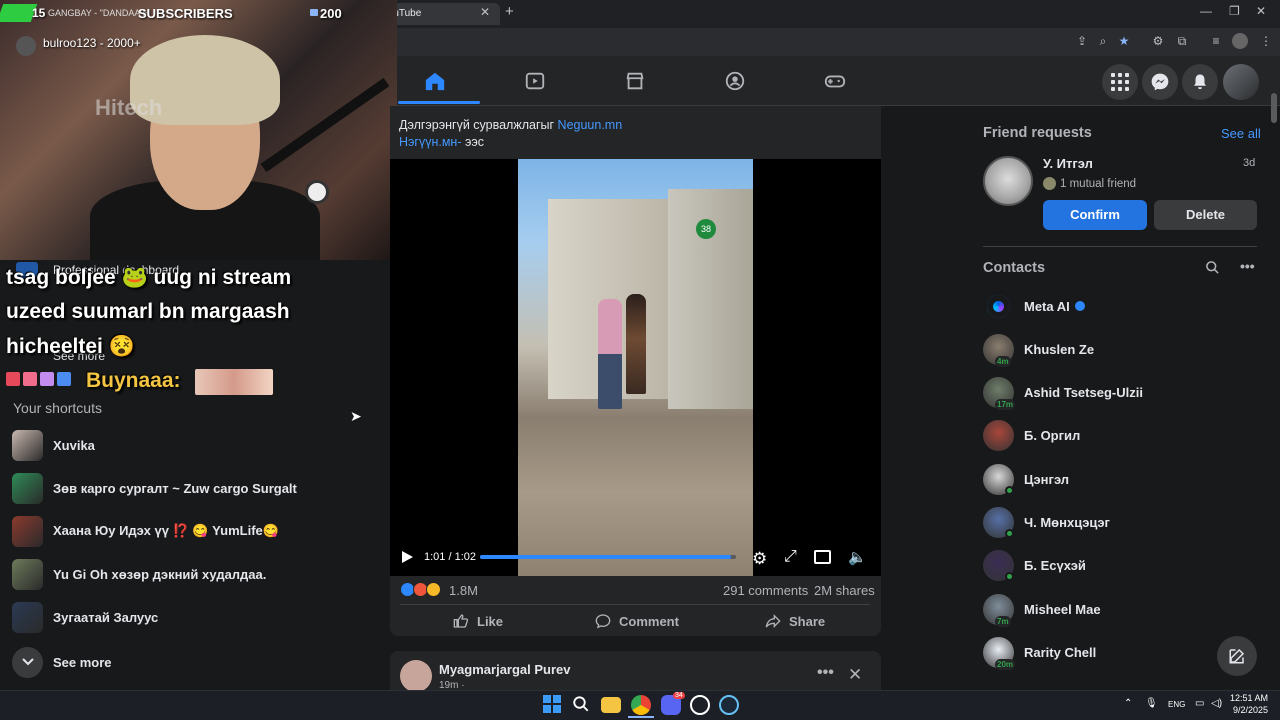 This screenshot has height=720, width=1280. Describe the element at coordinates (1038, 349) in the screenshot. I see `contact-item: 4m Khuslen Ze` at that location.